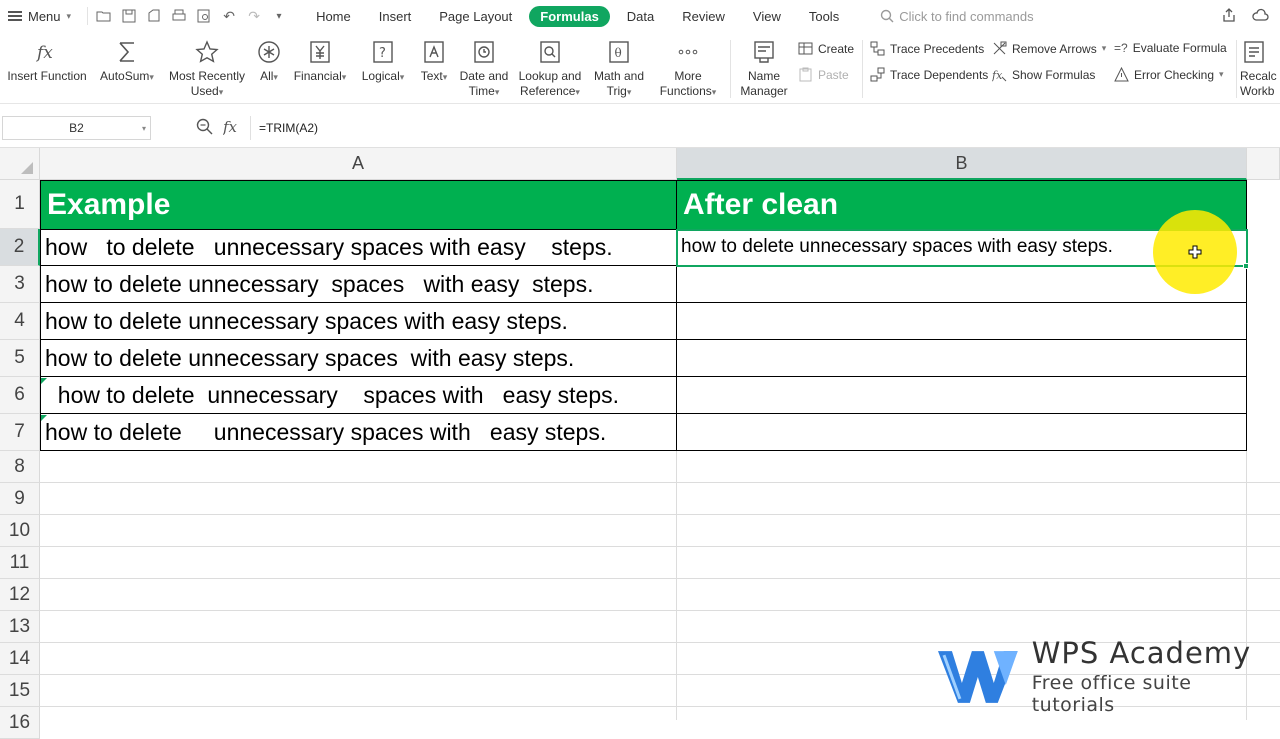 The width and height of the screenshot is (1280, 739). What do you see at coordinates (962, 432) in the screenshot?
I see `cell-b7` at bounding box center [962, 432].